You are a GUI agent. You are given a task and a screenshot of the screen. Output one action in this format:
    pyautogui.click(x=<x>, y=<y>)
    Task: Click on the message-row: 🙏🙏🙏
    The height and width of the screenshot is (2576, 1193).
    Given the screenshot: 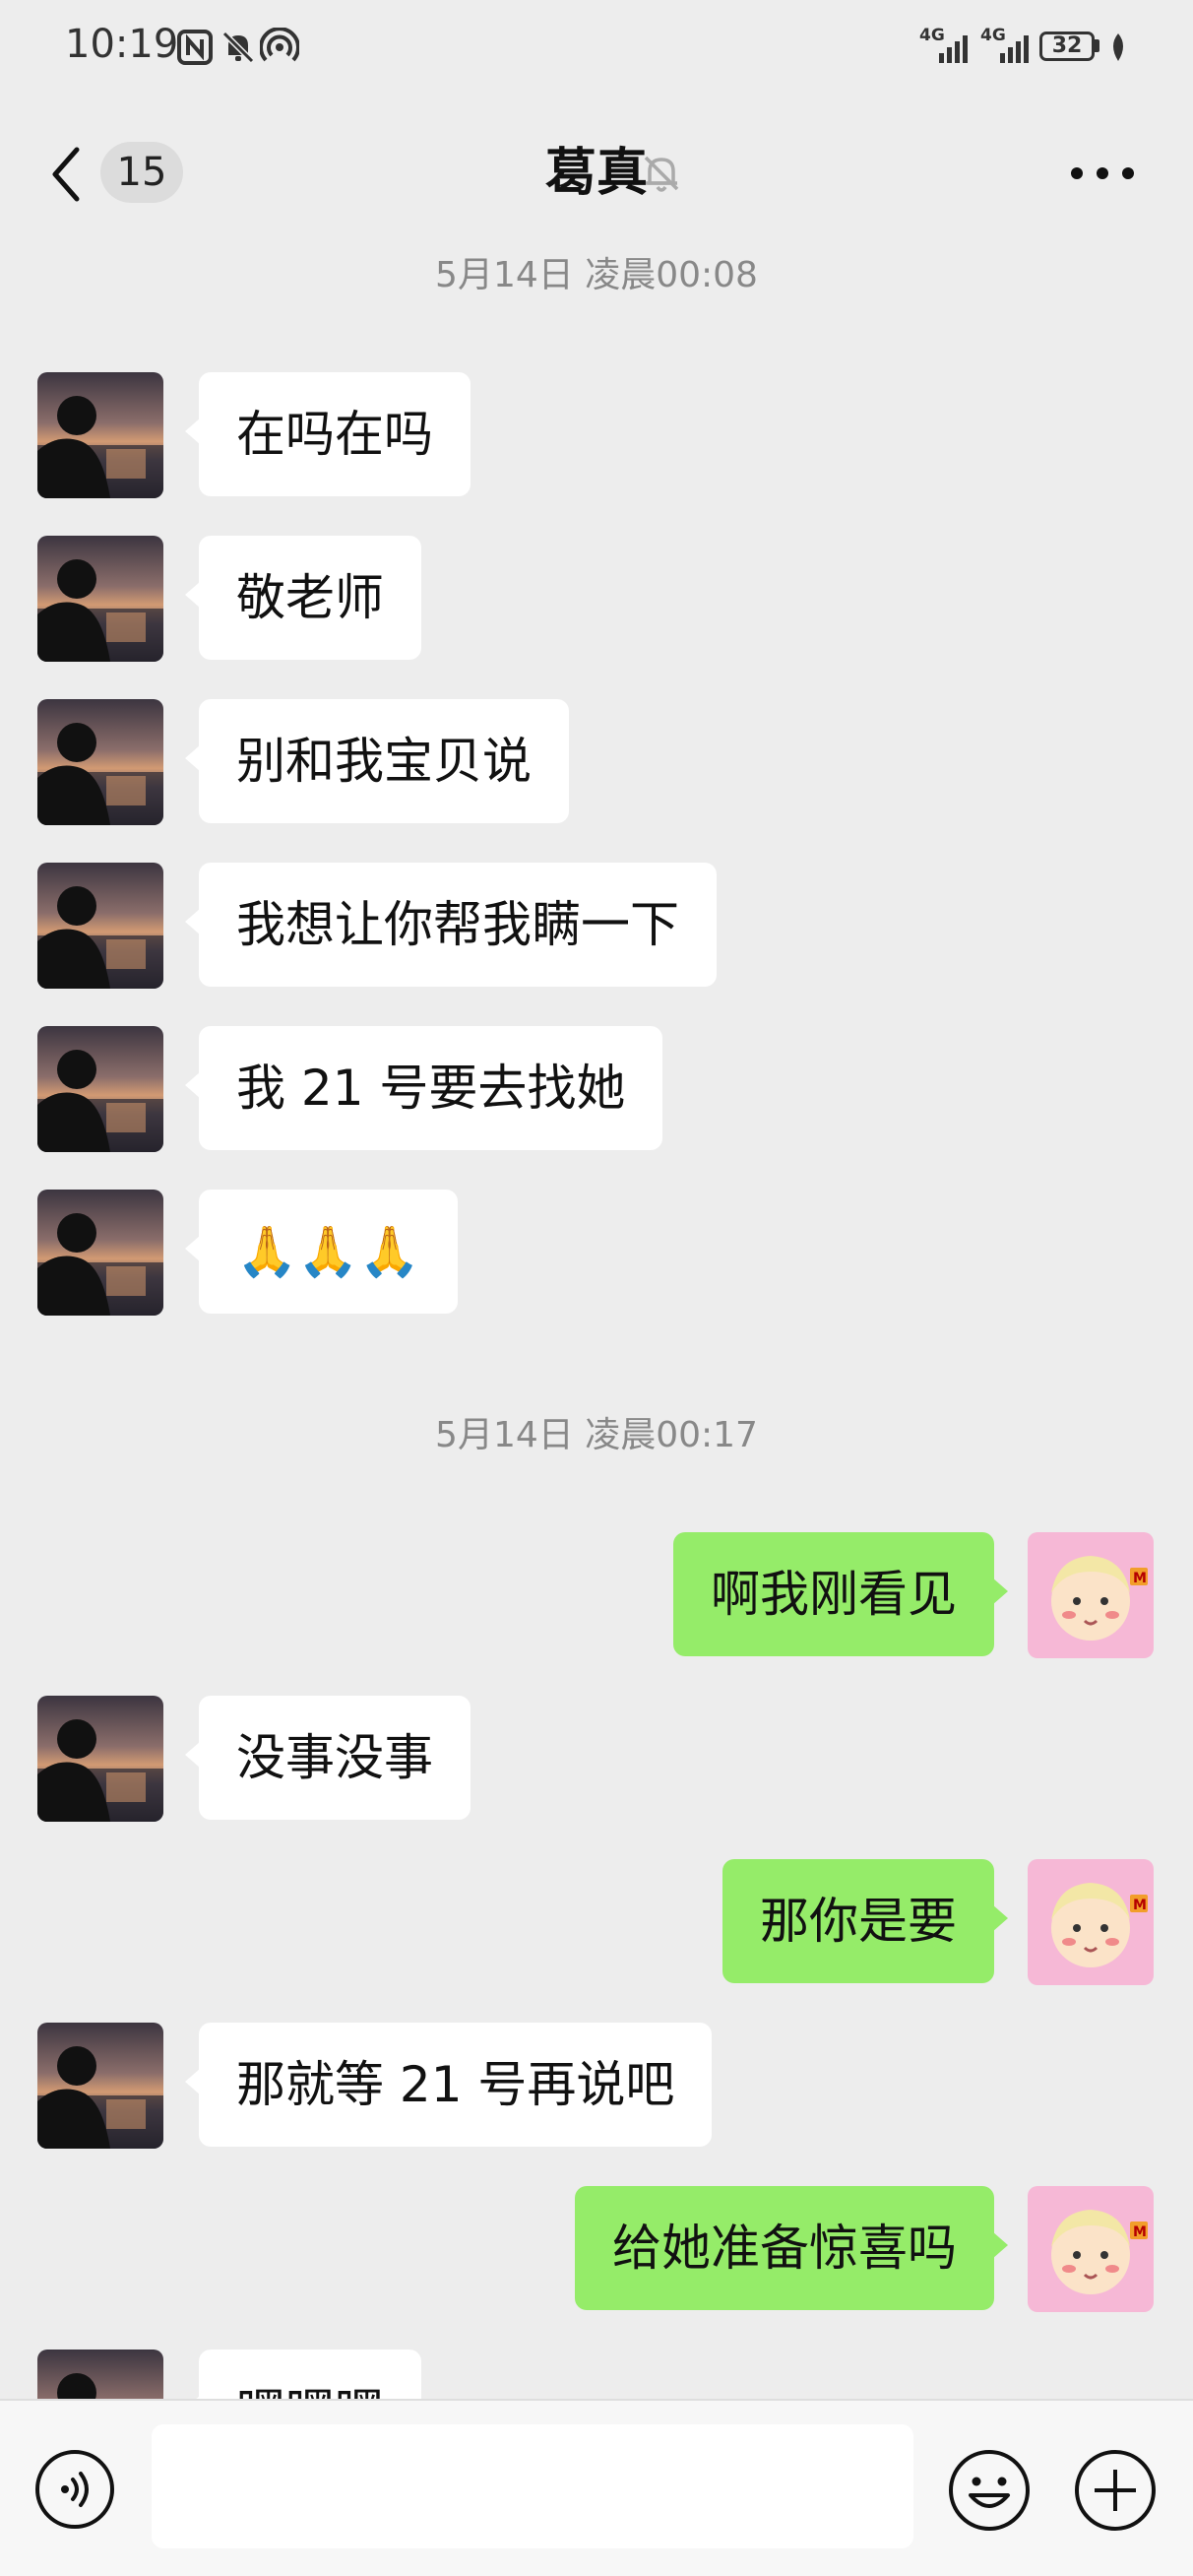 What is the action you would take?
    pyautogui.click(x=596, y=1253)
    